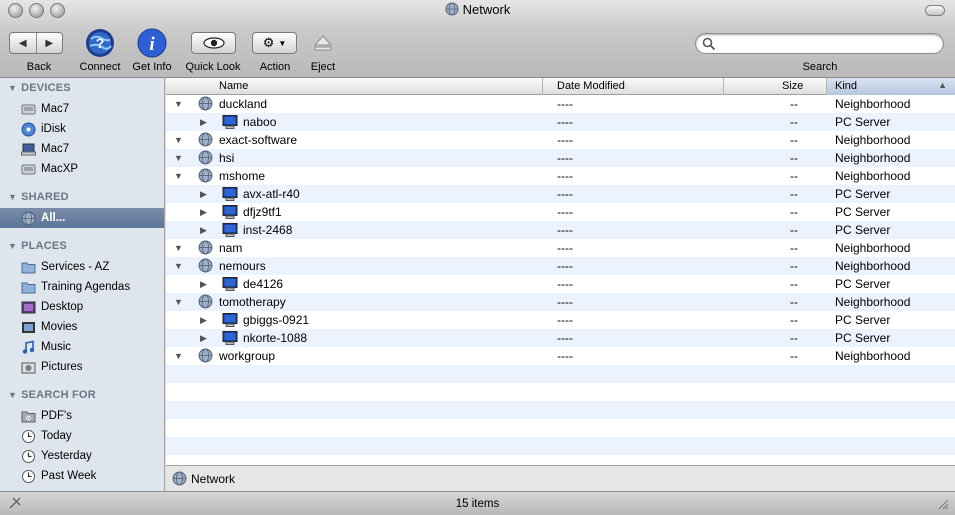  What do you see at coordinates (82, 169) in the screenshot?
I see `sidebar-item-macxp: MacXP` at bounding box center [82, 169].